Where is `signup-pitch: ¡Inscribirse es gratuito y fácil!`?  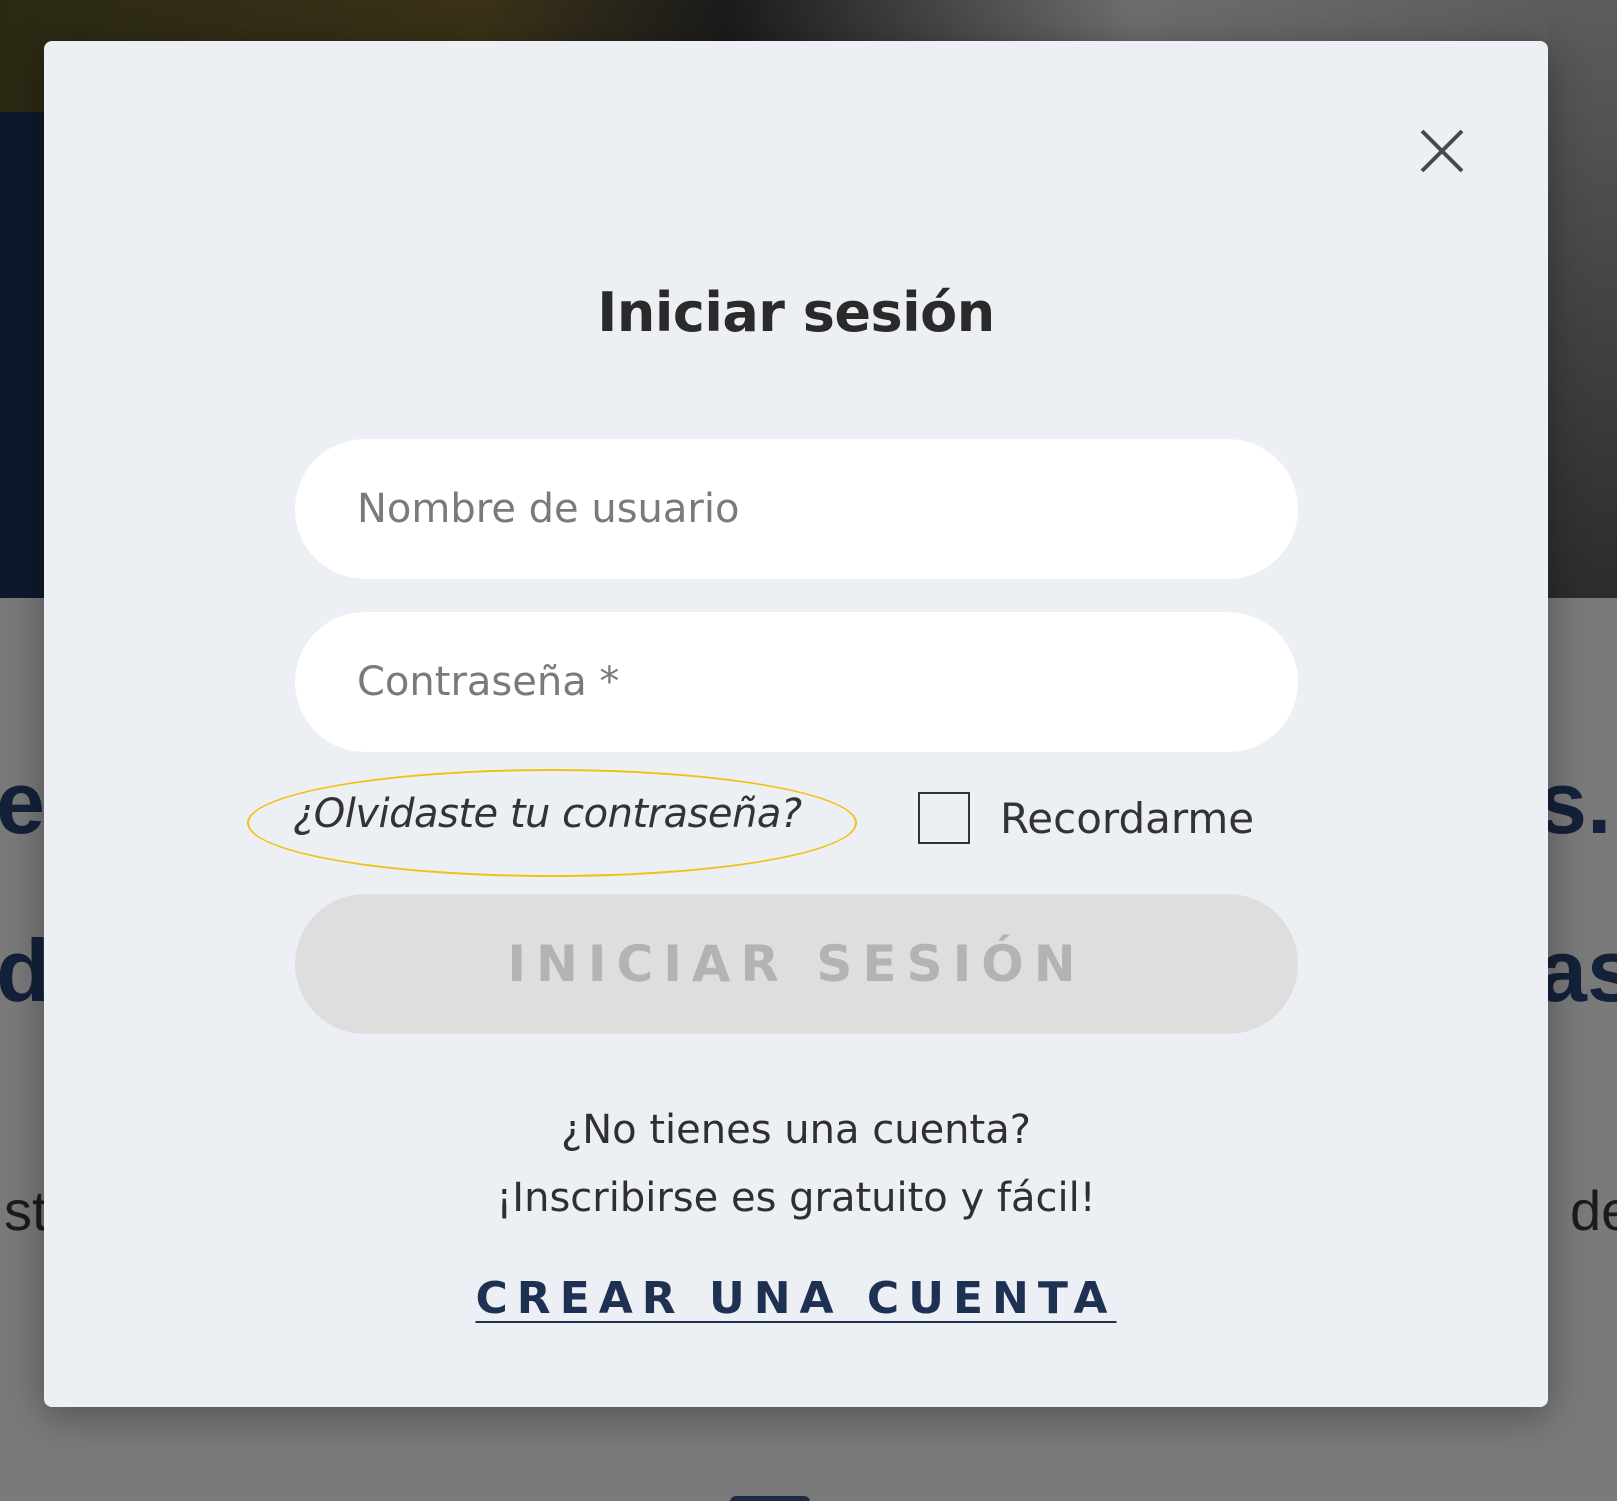
signup-pitch: ¡Inscribirse es gratuito y fácil! is located at coordinates (796, 1198).